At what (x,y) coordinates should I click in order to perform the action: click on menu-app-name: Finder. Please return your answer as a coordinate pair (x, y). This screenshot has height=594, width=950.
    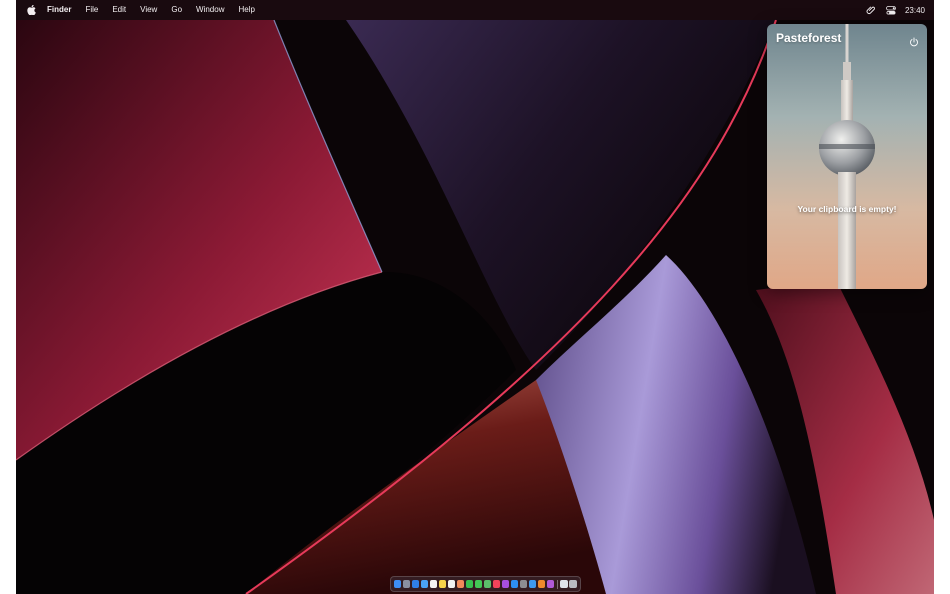
    Looking at the image, I should click on (59, 10).